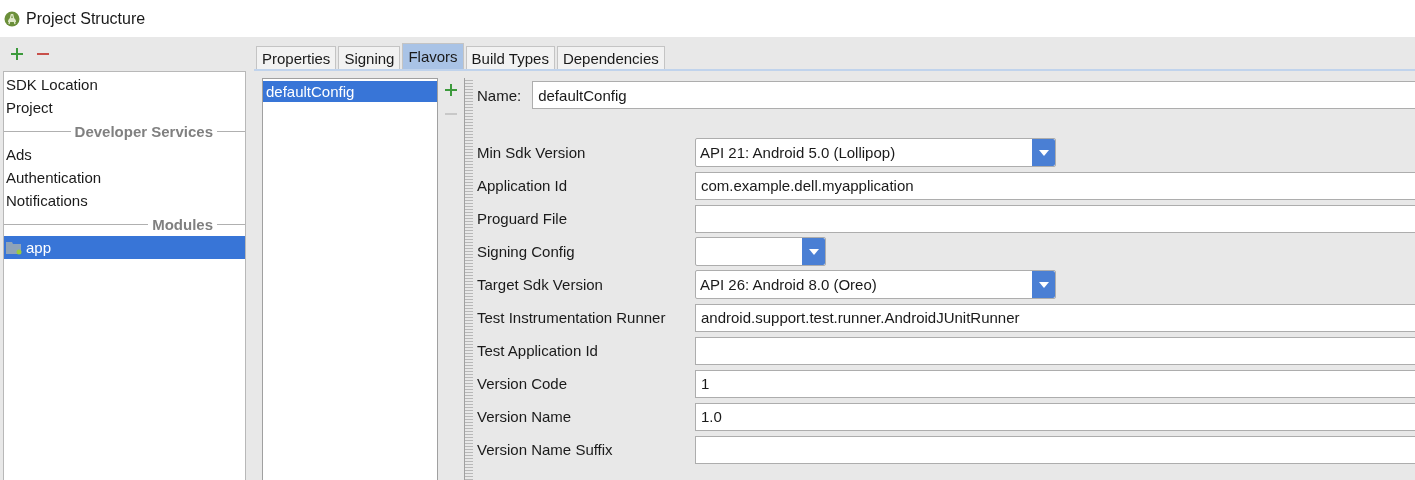 This screenshot has width=1415, height=480. What do you see at coordinates (124, 247) in the screenshot?
I see `sidebar-item: app` at bounding box center [124, 247].